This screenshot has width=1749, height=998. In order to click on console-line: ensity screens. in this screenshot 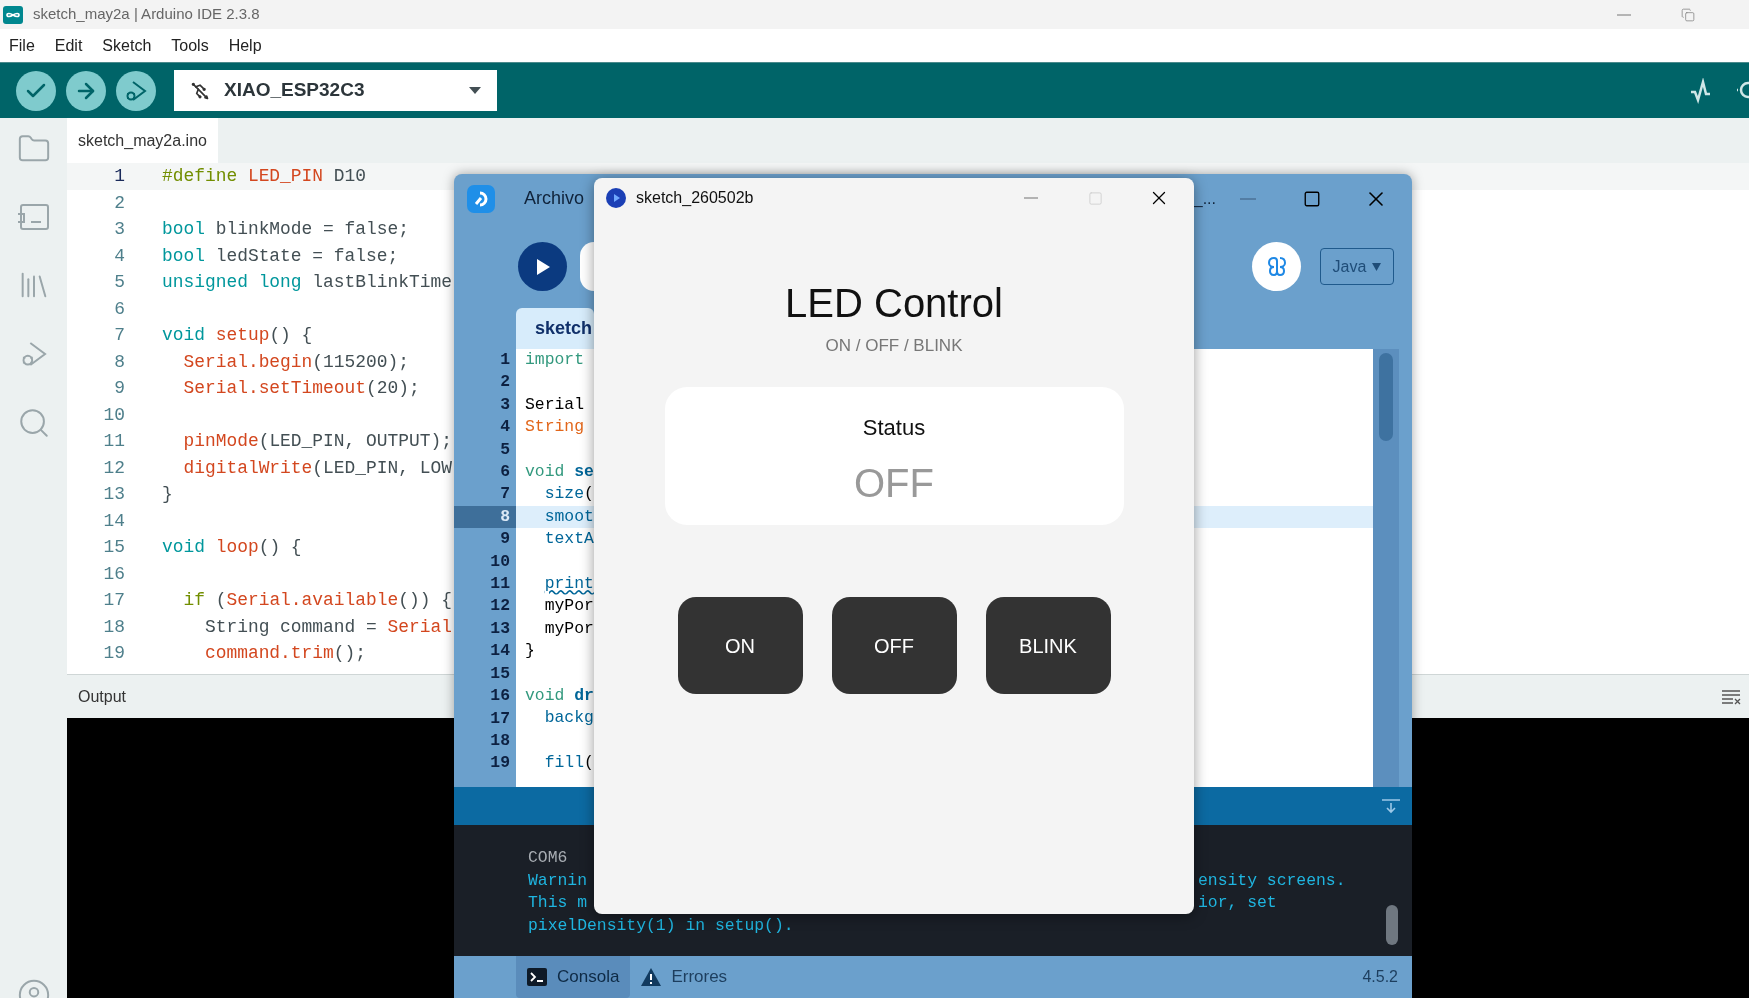, I will do `click(1272, 880)`.